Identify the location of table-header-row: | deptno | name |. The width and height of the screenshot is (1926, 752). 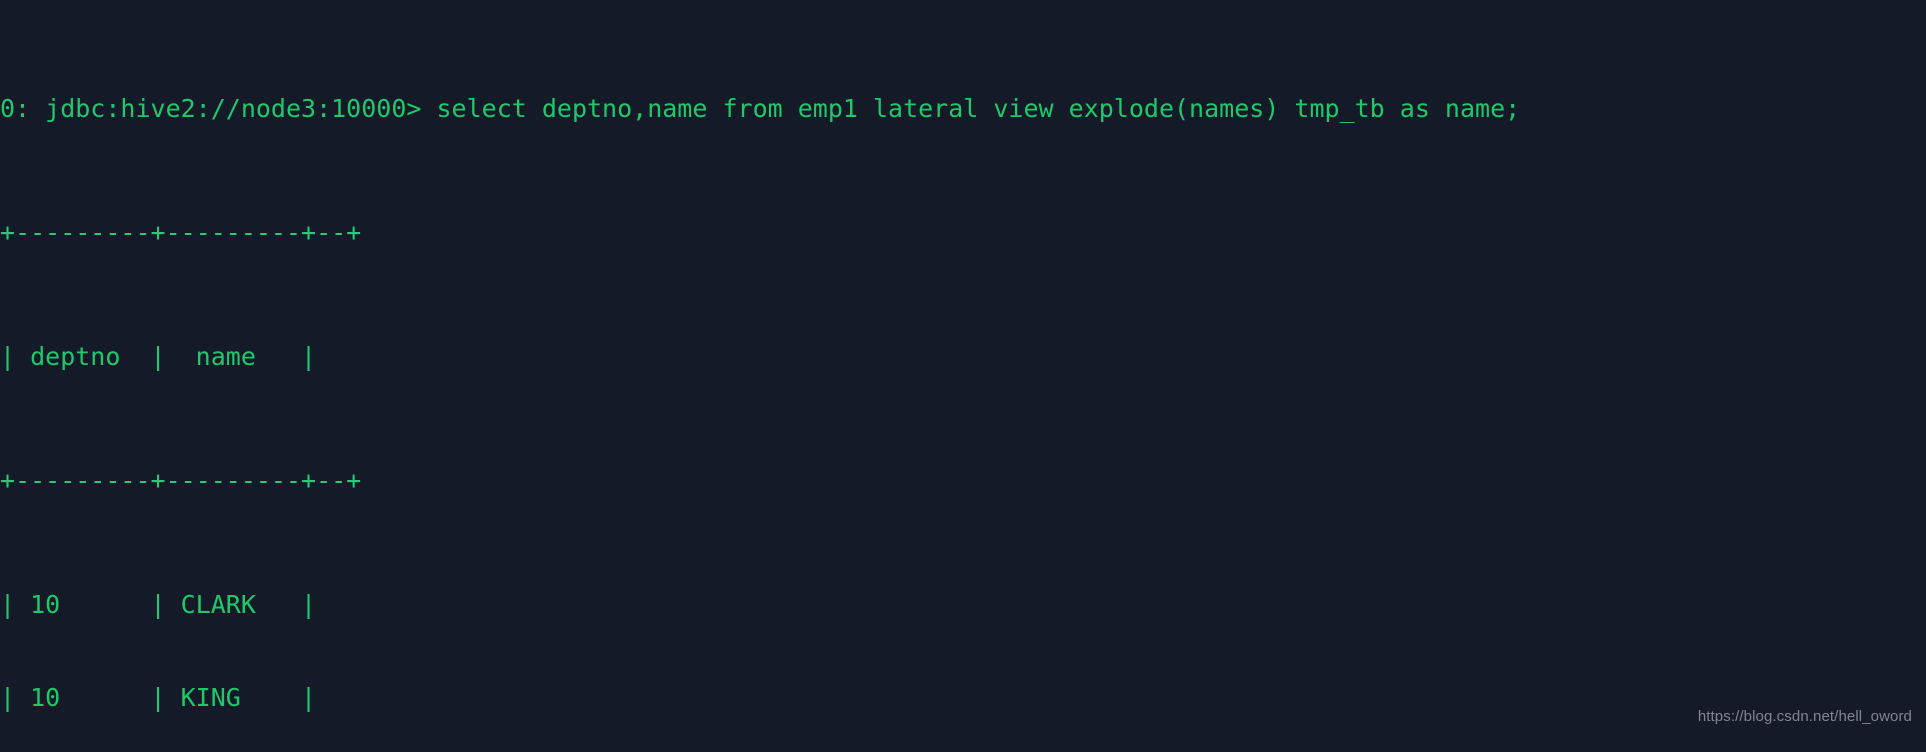
(158, 356).